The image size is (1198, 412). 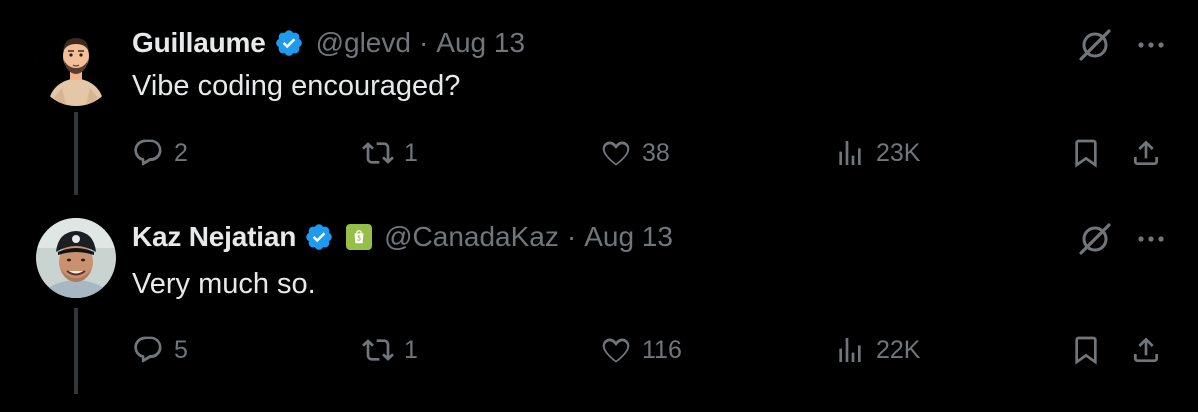 I want to click on tweet-text: Vibe coding encouraged?, so click(x=296, y=86).